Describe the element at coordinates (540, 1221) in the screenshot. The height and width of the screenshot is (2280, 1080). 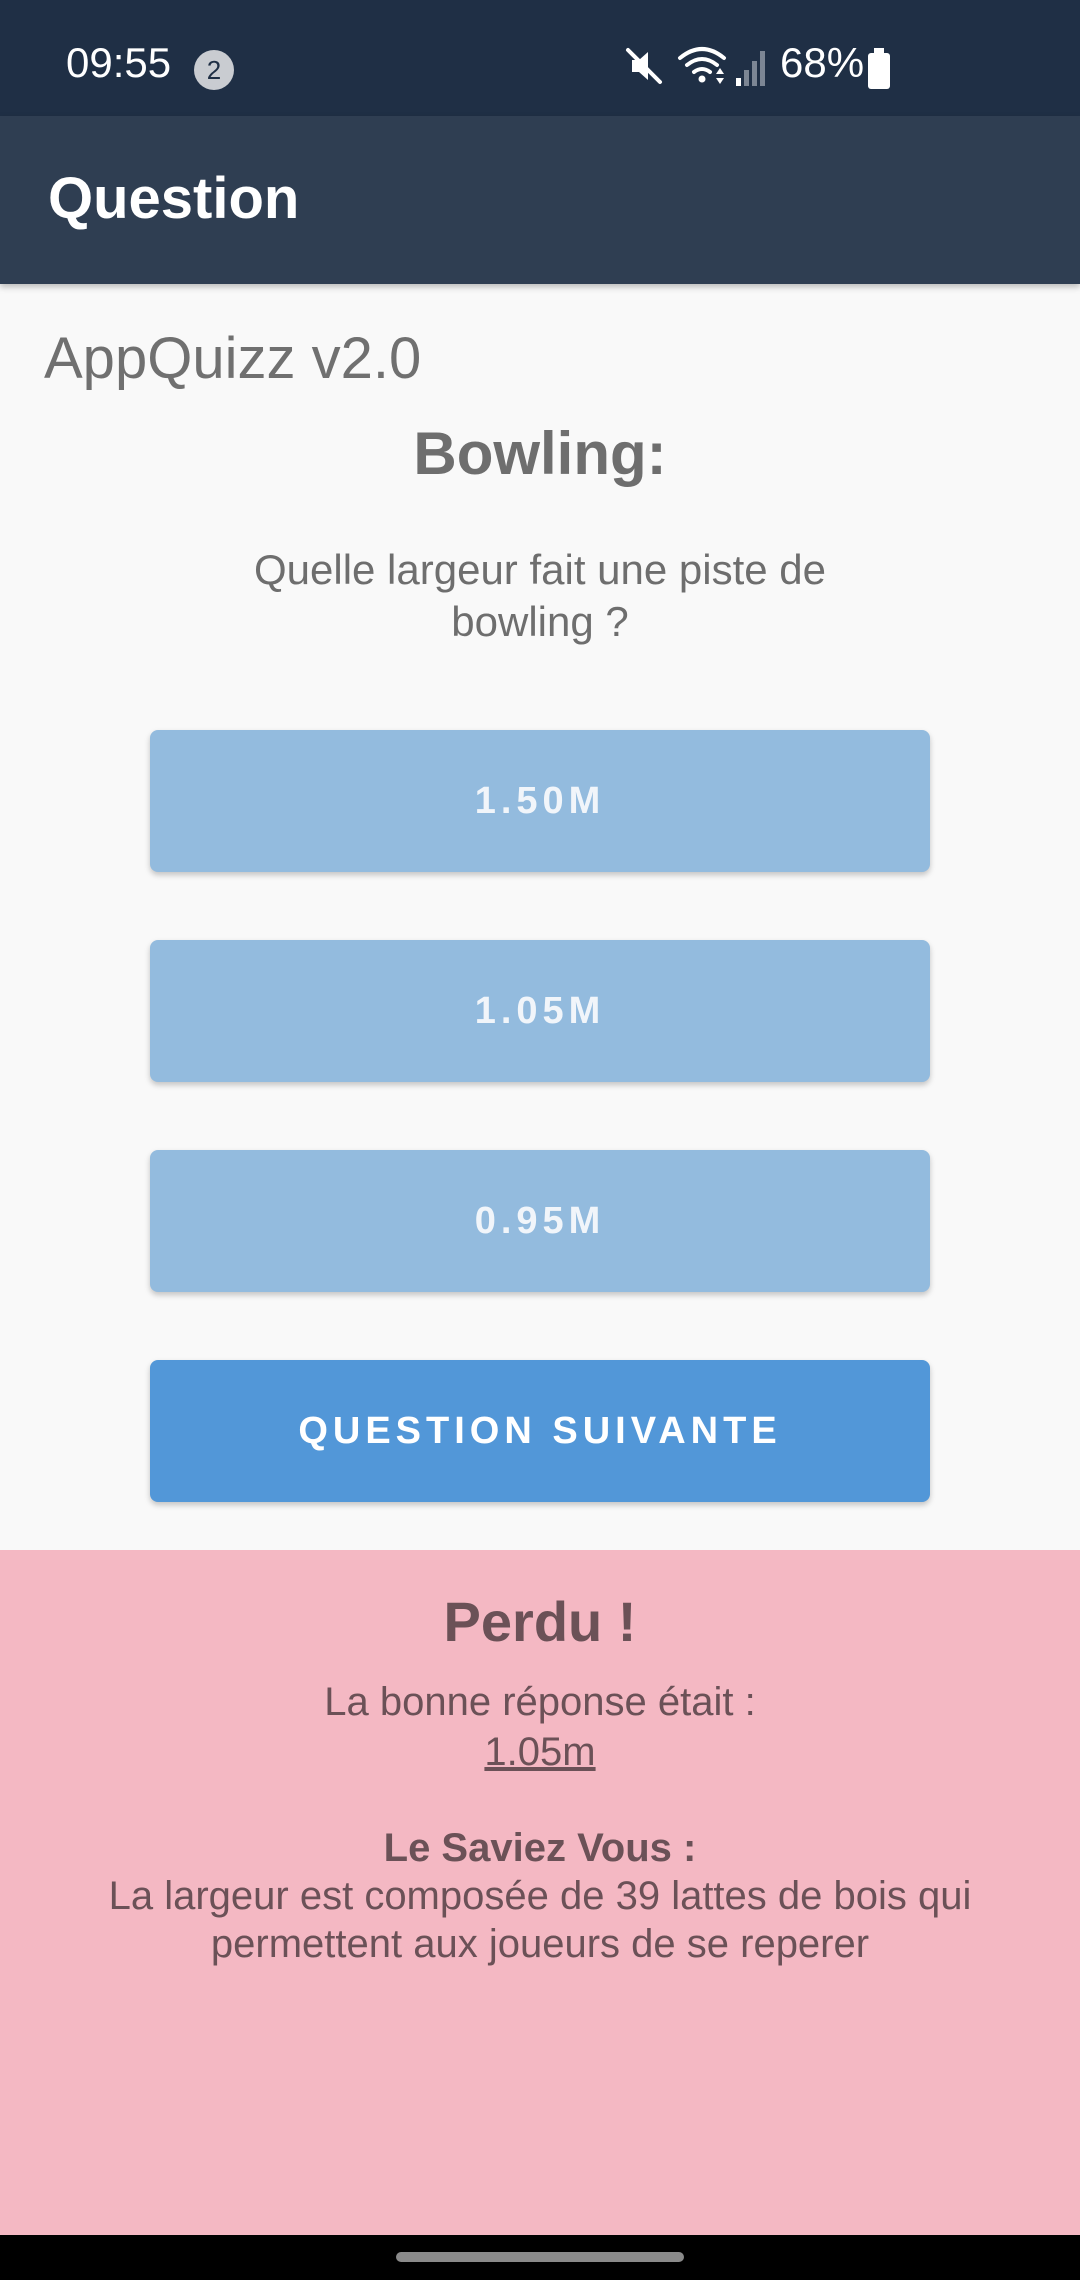
I see `answer-button-3: 0.95M` at that location.